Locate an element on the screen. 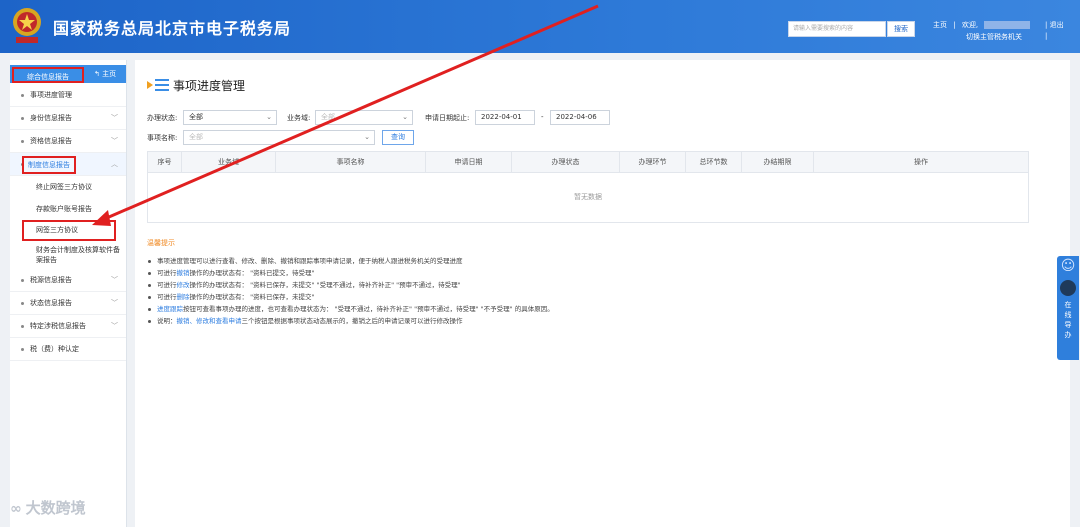  welcome-text: 欢迎, is located at coordinates (970, 25).